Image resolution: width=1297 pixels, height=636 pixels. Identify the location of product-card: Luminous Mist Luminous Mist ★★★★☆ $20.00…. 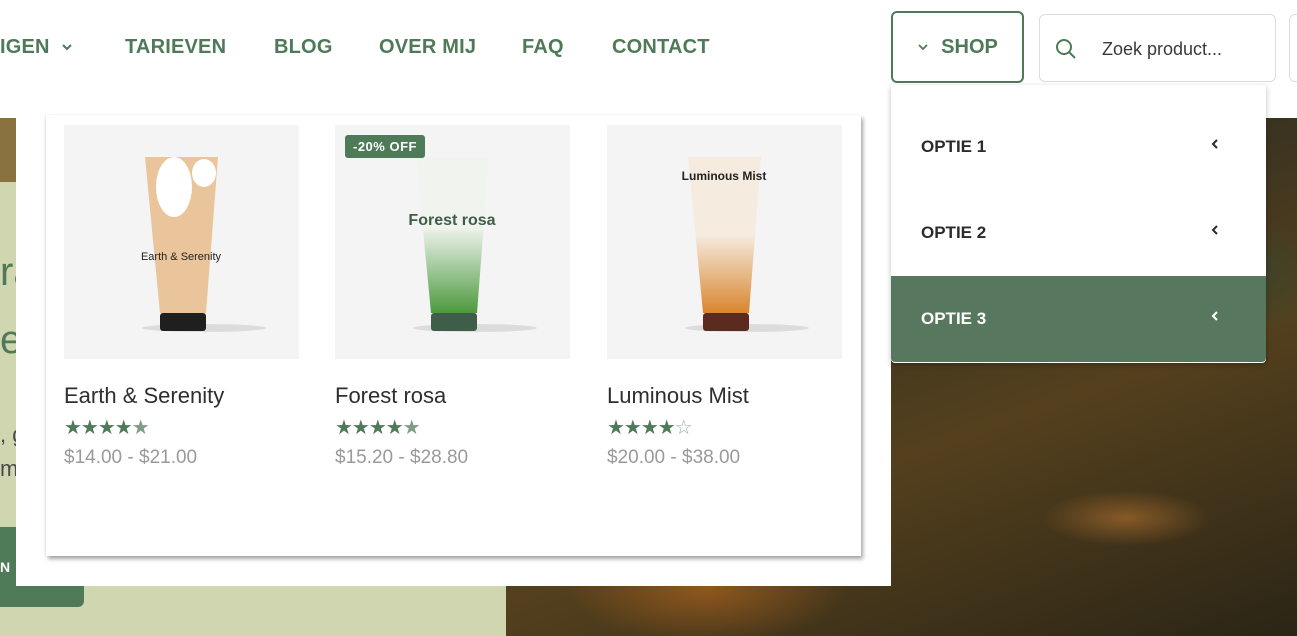
(724, 297).